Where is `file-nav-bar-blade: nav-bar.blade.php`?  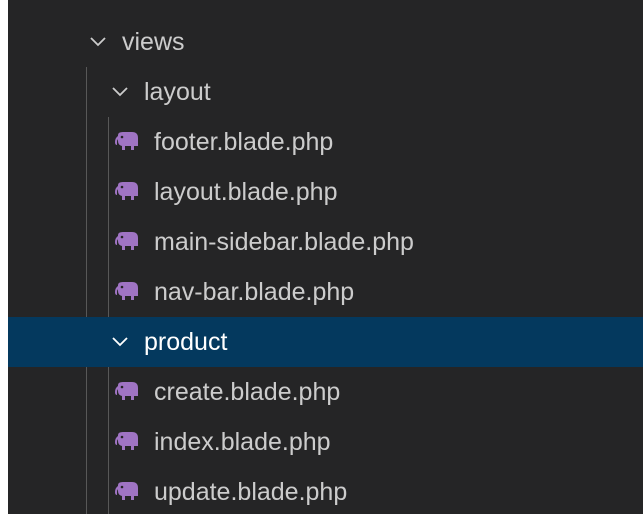 file-nav-bar-blade: nav-bar.blade.php is located at coordinates (325, 292).